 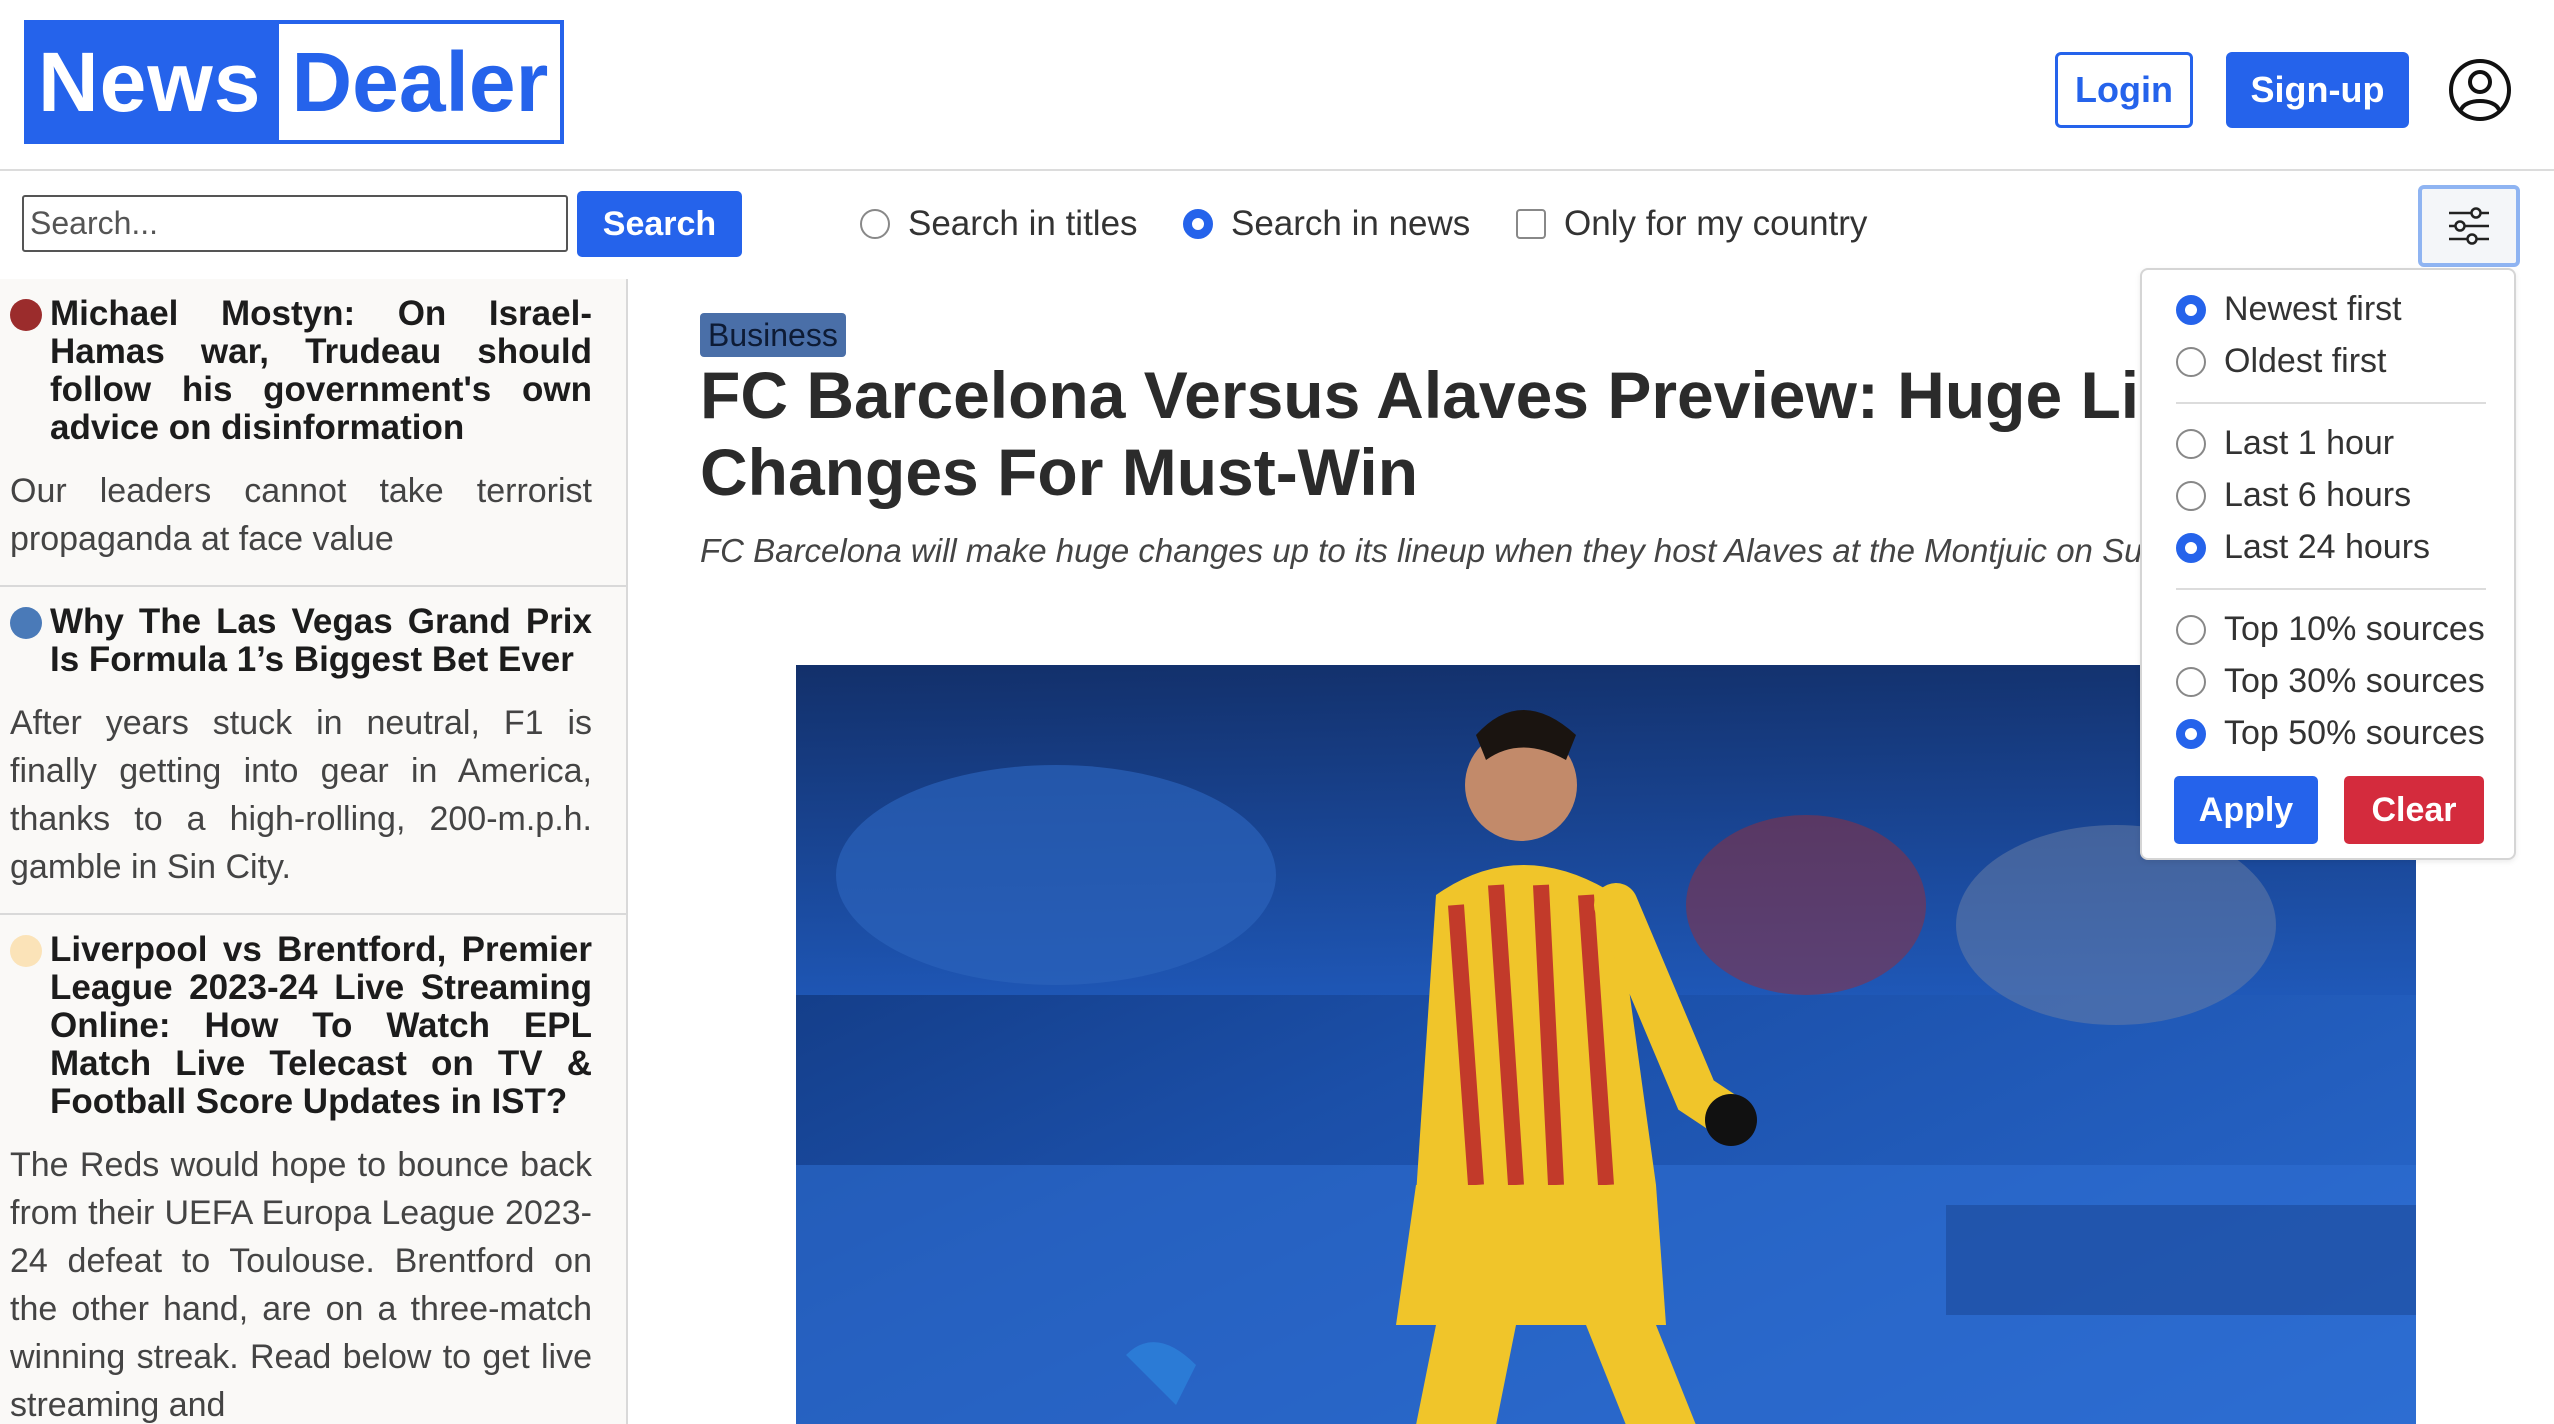 I want to click on time-last-24-hours-option: Last 24 hours, so click(x=2303, y=547).